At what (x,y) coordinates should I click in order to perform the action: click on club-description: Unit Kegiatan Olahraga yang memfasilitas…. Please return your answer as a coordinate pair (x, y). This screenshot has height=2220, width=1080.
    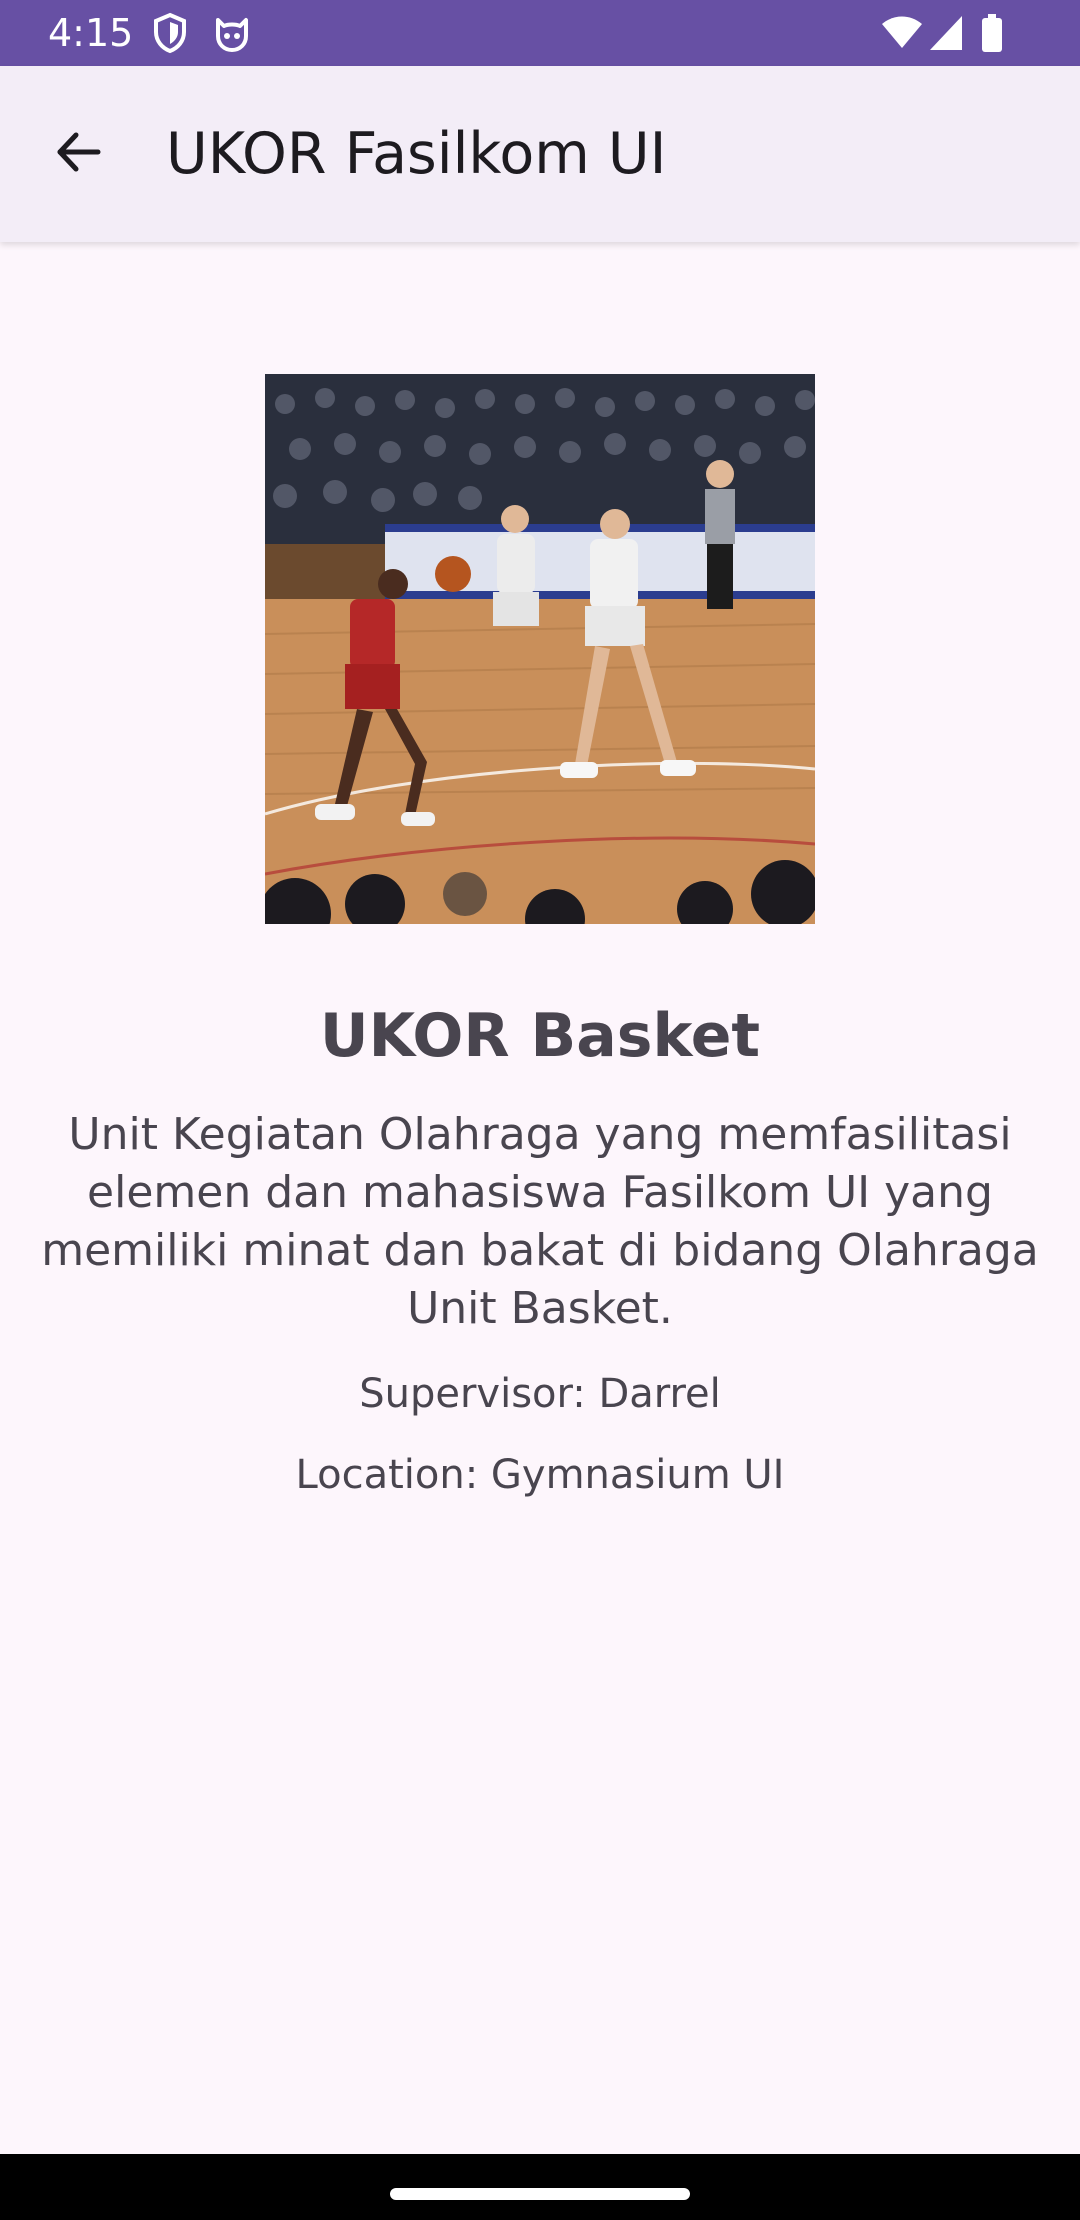
    Looking at the image, I should click on (540, 1221).